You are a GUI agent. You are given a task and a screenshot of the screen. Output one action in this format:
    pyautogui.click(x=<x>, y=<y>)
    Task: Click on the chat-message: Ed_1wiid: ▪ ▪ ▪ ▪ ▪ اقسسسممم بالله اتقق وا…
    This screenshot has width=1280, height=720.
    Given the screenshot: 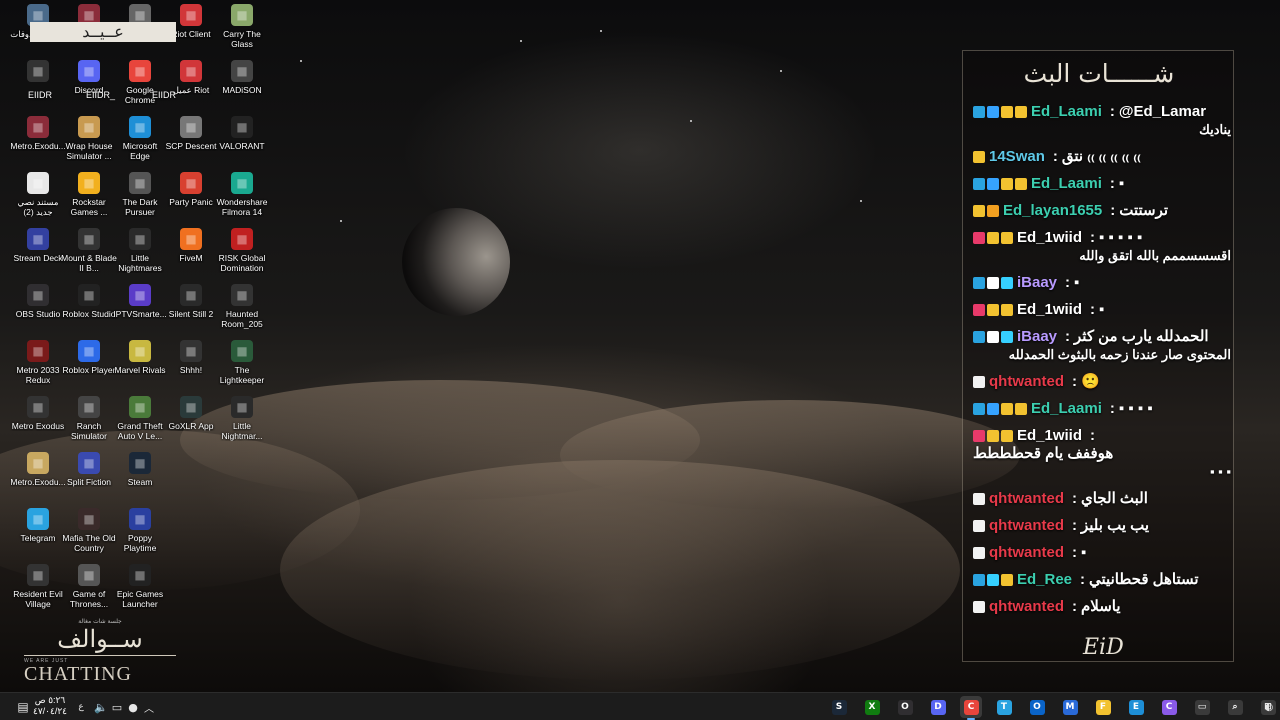 What is the action you would take?
    pyautogui.click(x=1102, y=247)
    